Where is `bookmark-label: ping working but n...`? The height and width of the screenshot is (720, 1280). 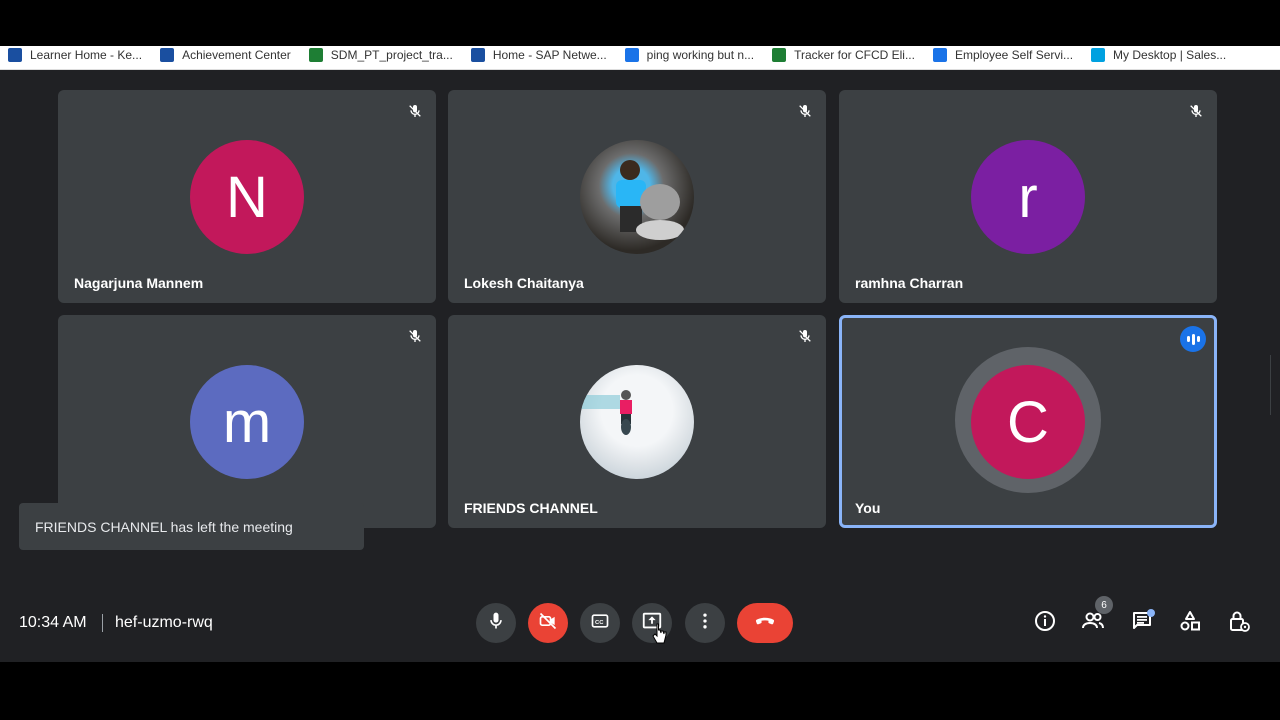
bookmark-label: ping working but n... is located at coordinates (700, 55).